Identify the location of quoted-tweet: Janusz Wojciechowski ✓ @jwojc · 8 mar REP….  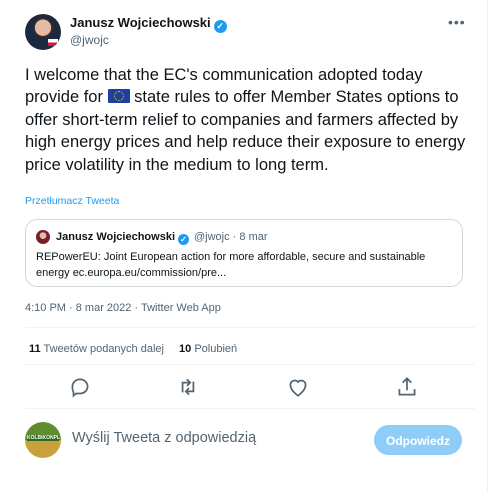
(244, 253).